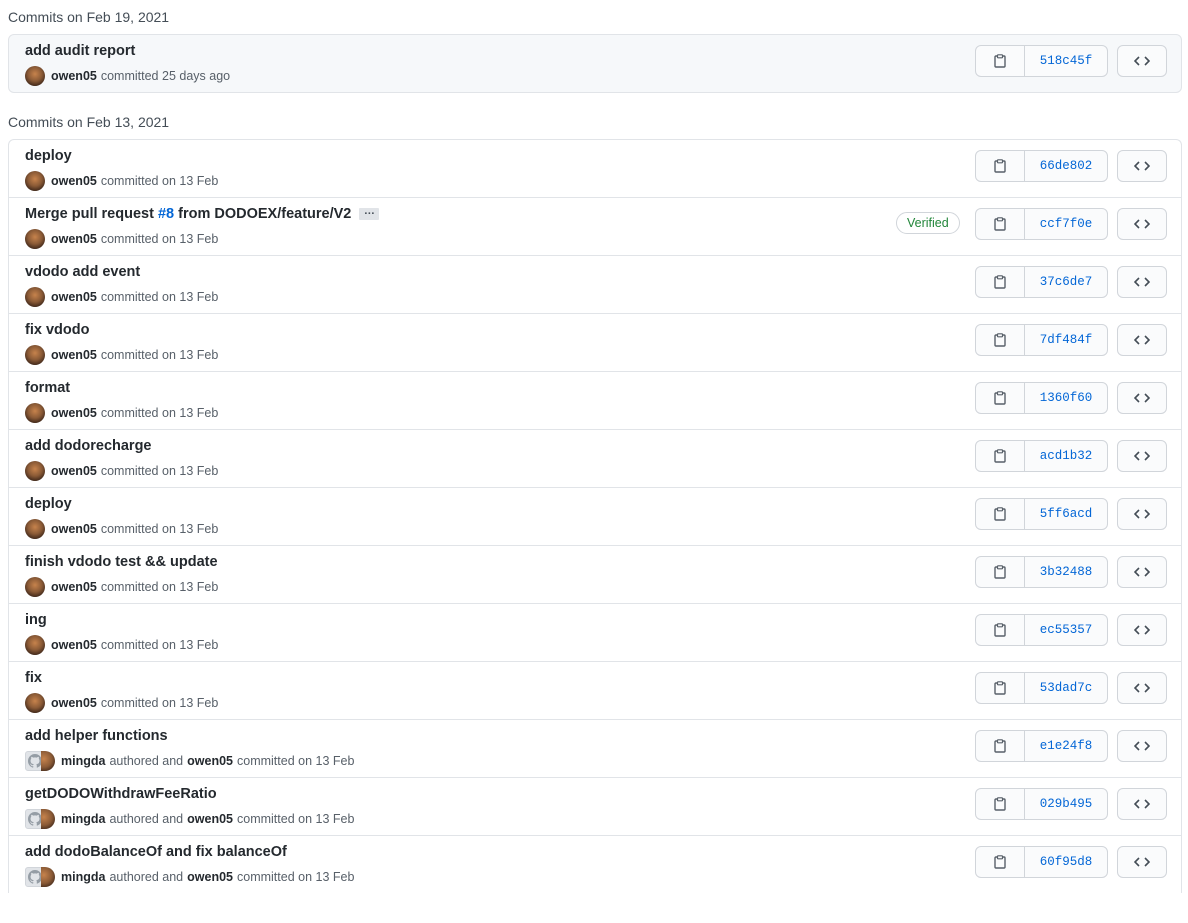 This screenshot has width=1188, height=923. I want to click on commit-sha-link: ccf7f0e, so click(1066, 224).